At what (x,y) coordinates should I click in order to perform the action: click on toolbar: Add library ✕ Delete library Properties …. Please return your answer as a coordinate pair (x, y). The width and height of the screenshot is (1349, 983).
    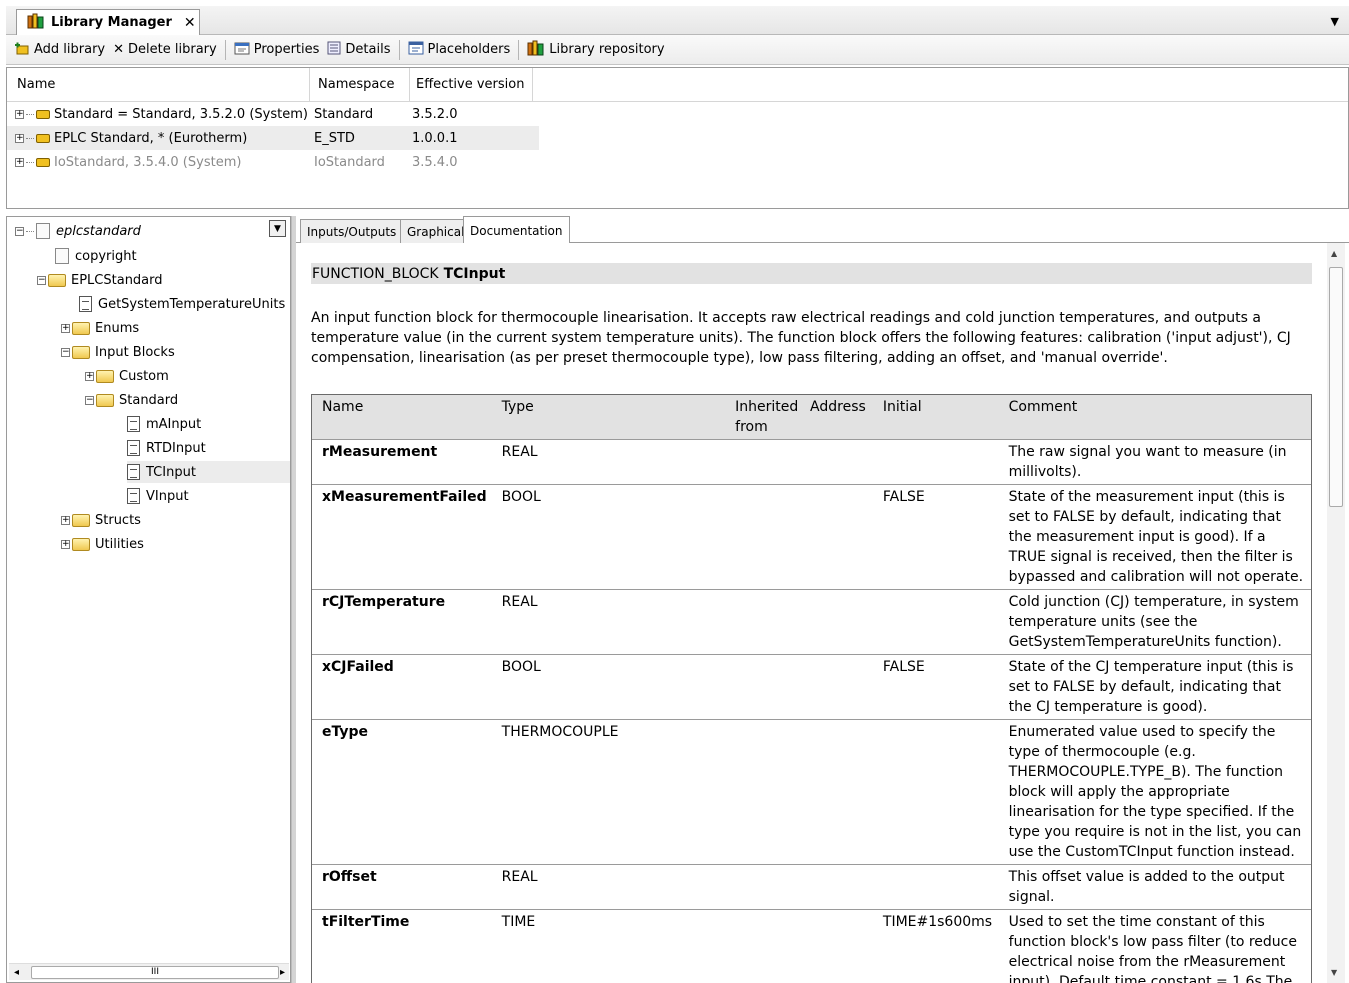
    Looking at the image, I should click on (677, 50).